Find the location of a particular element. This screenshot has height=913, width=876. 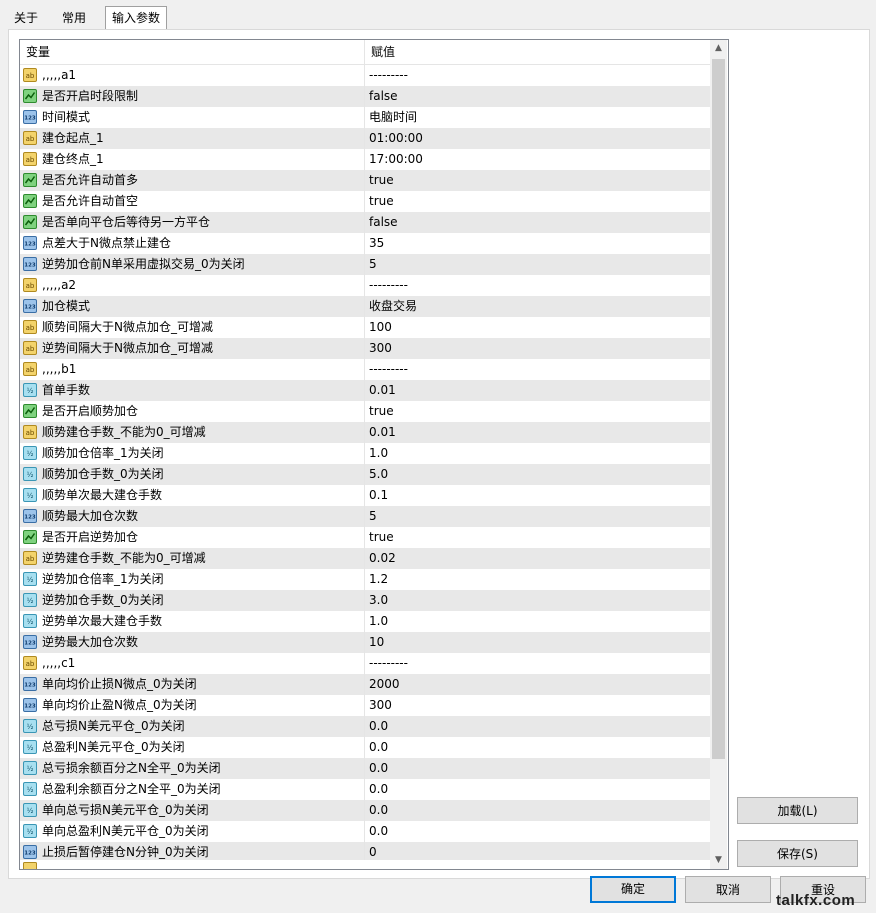

parameter-value: 3.0 is located at coordinates (534, 600).